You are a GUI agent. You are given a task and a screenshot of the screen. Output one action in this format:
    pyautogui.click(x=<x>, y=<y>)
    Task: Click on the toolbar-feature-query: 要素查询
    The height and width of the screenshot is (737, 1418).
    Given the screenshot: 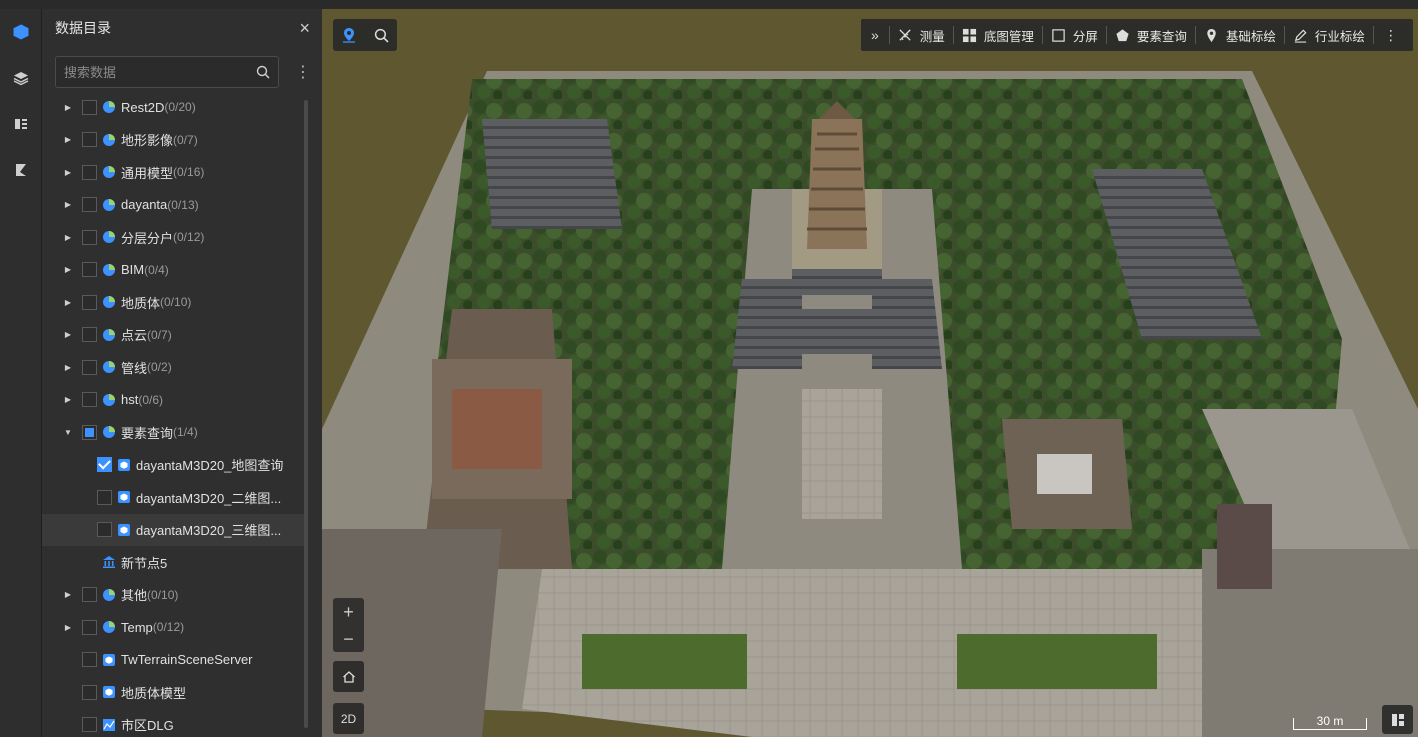 What is the action you would take?
    pyautogui.click(x=1151, y=35)
    